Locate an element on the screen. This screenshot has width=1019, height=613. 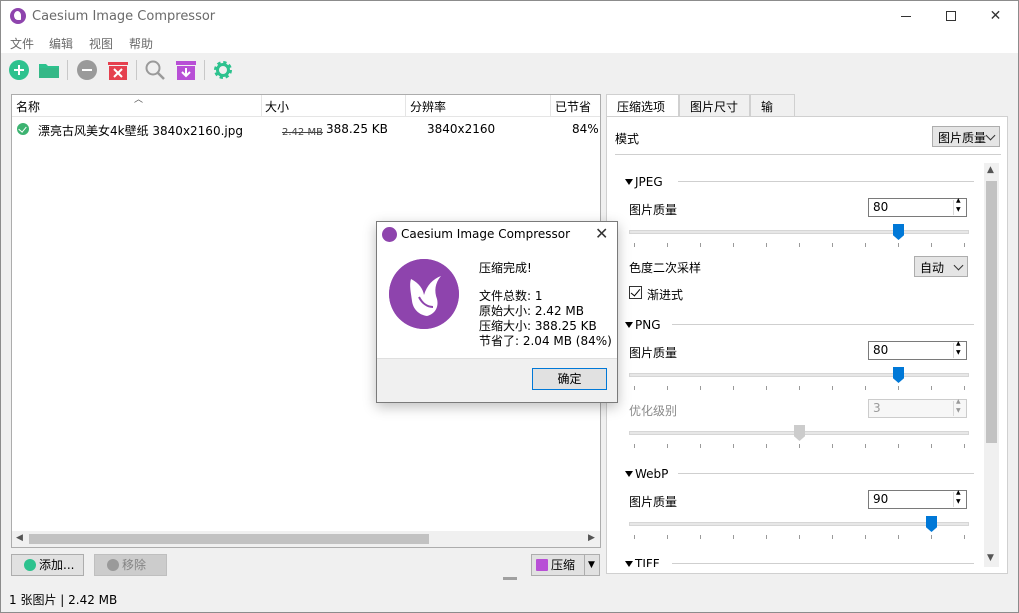
file-original-size: 2.42 MB is located at coordinates (302, 132).